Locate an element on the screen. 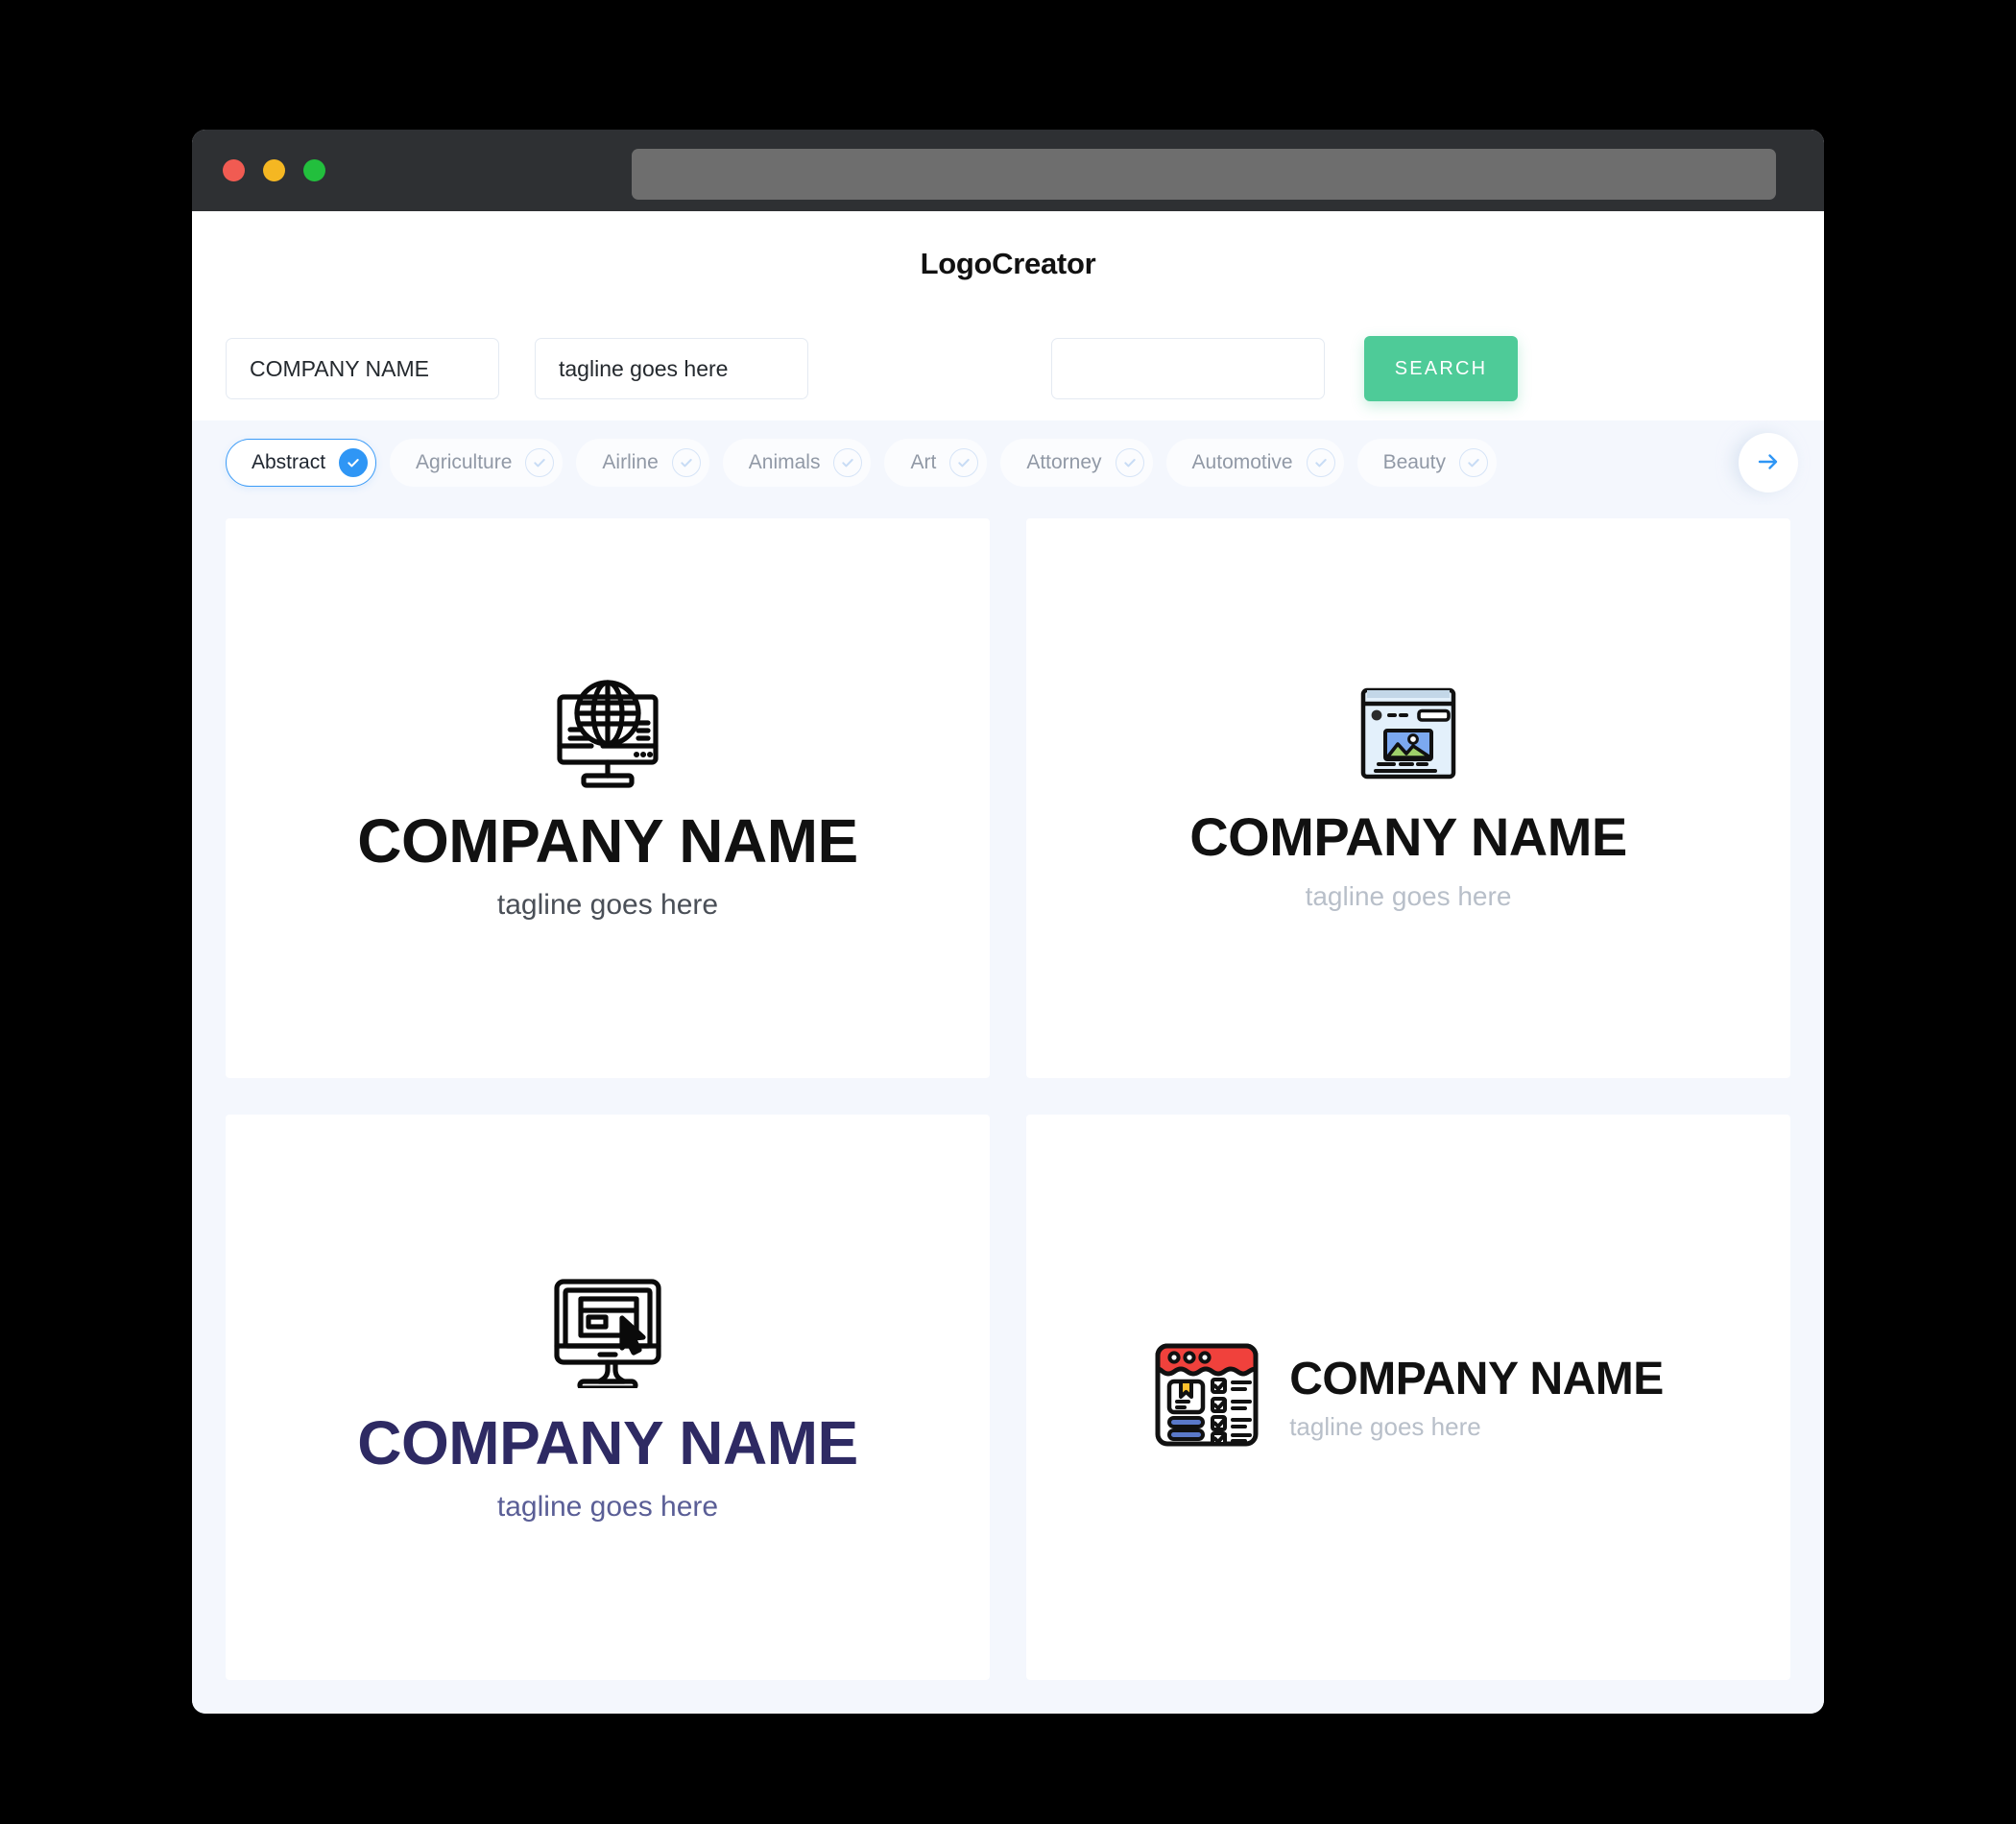  app-header: LogoCreator is located at coordinates (1008, 264).